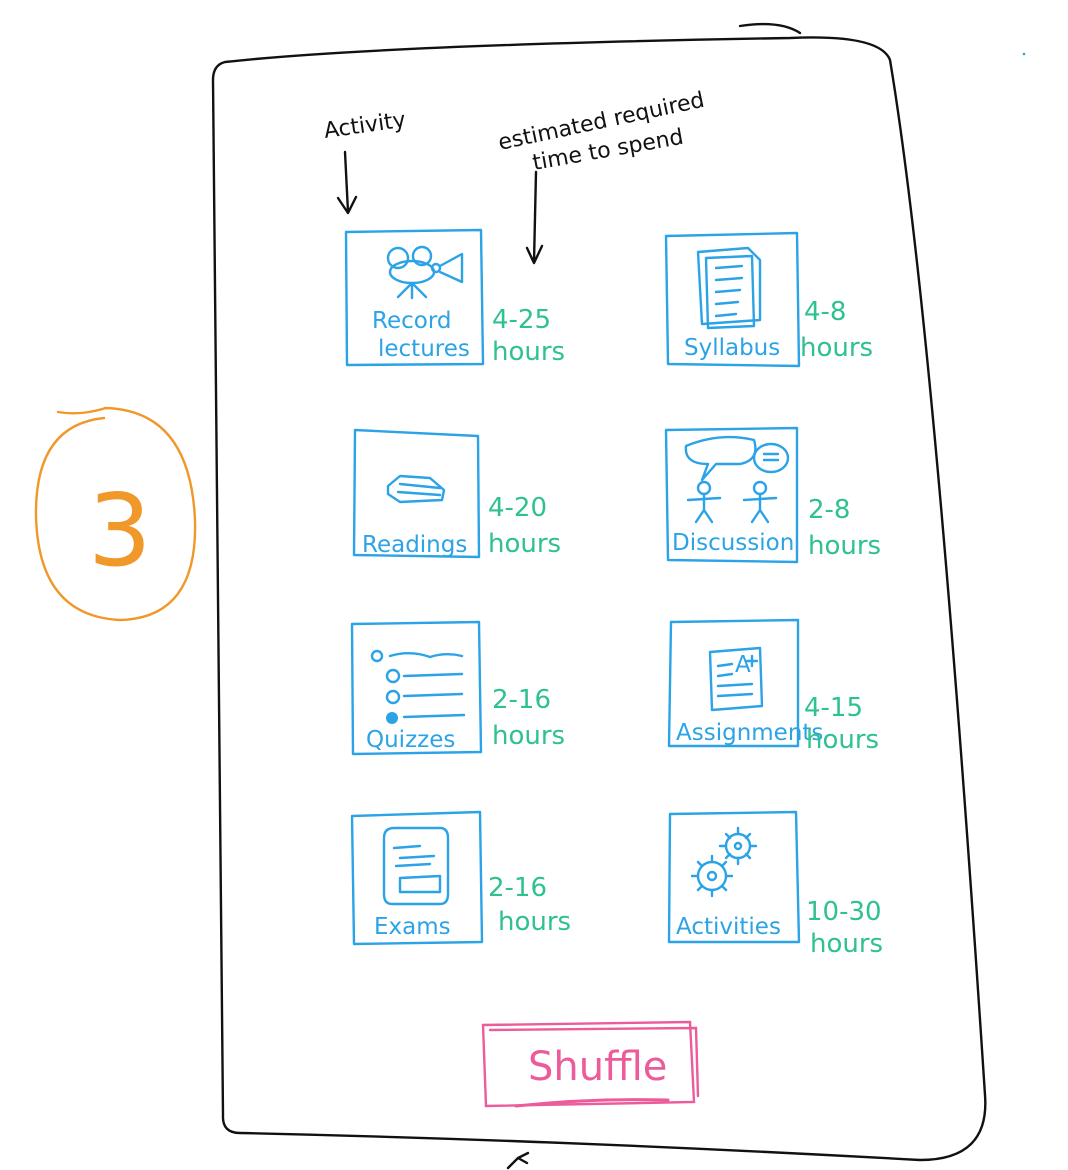  I want to click on device-frame-stroke, so click(770, 28).